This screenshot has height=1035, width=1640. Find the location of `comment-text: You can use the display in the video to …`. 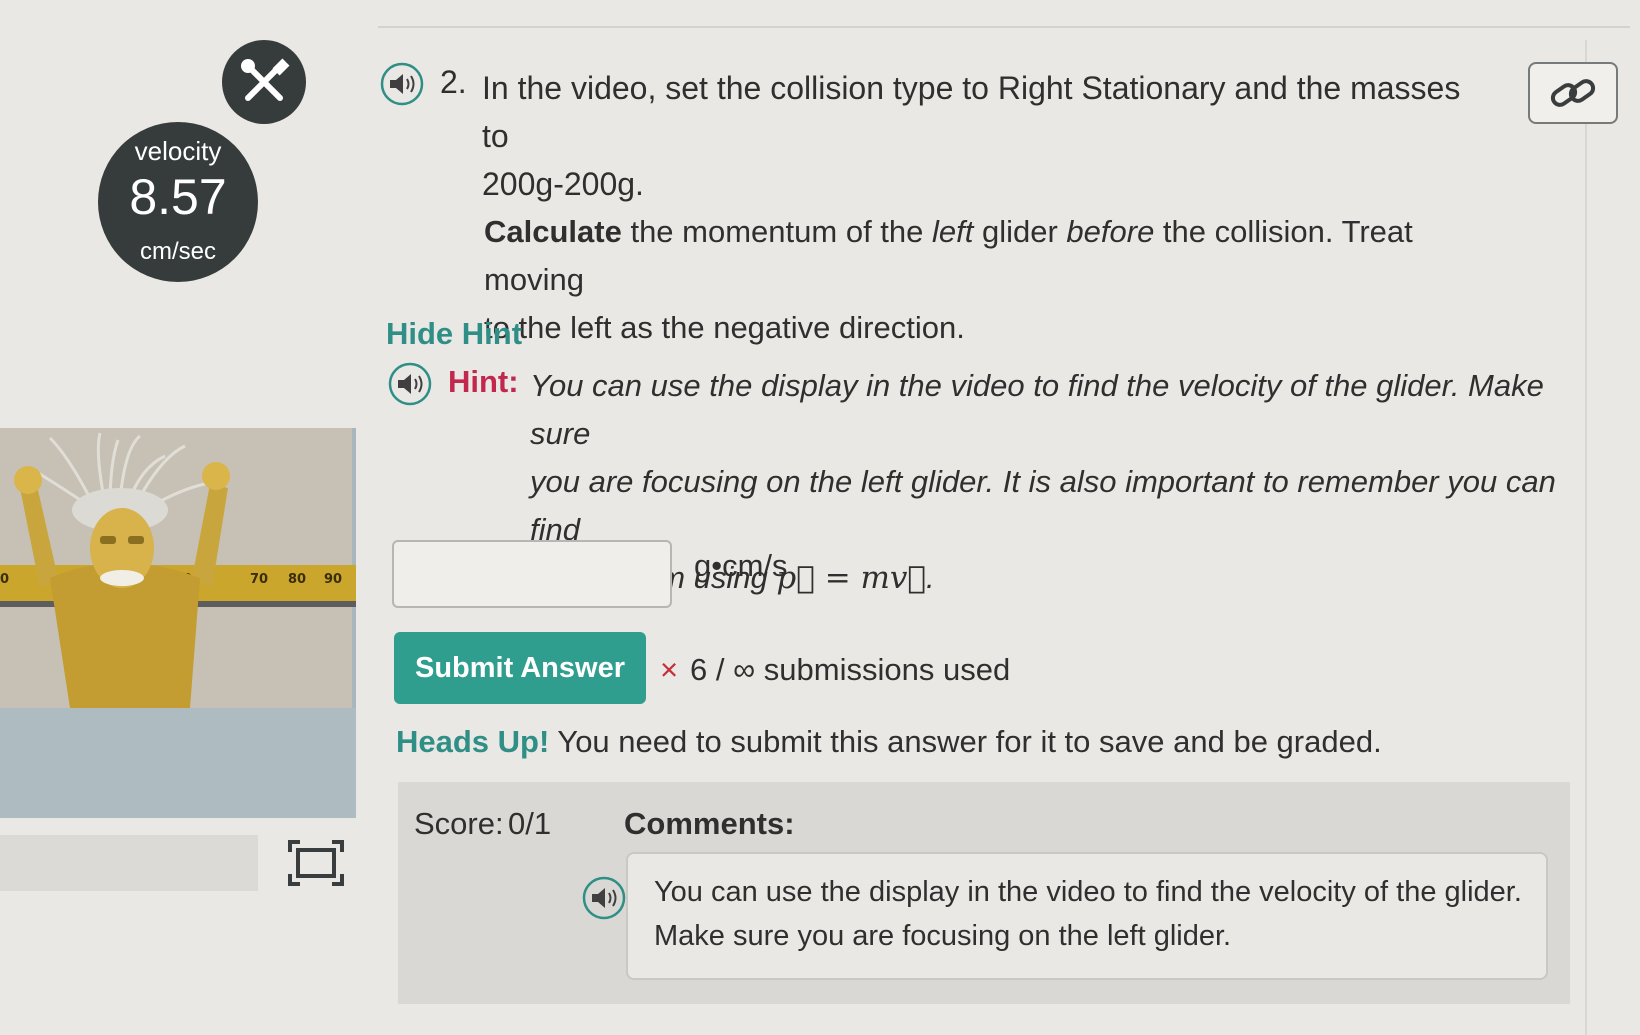

comment-text: You can use the display in the video to … is located at coordinates (1094, 914).